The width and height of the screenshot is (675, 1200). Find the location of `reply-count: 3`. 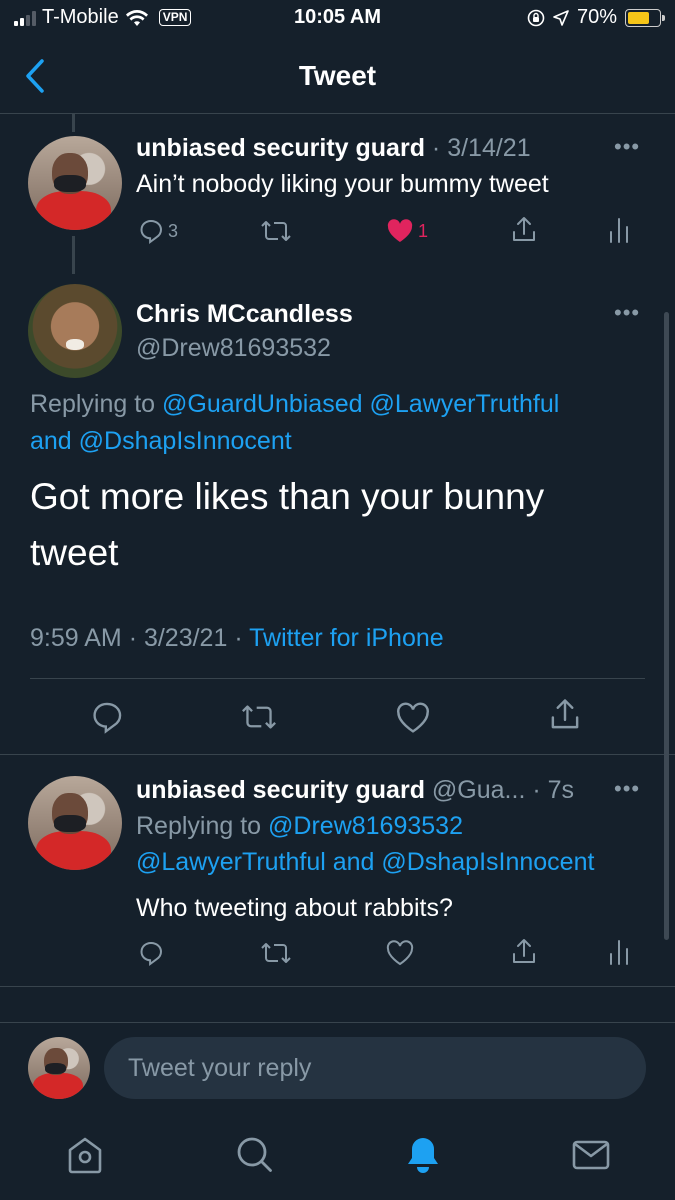

reply-count: 3 is located at coordinates (173, 230).